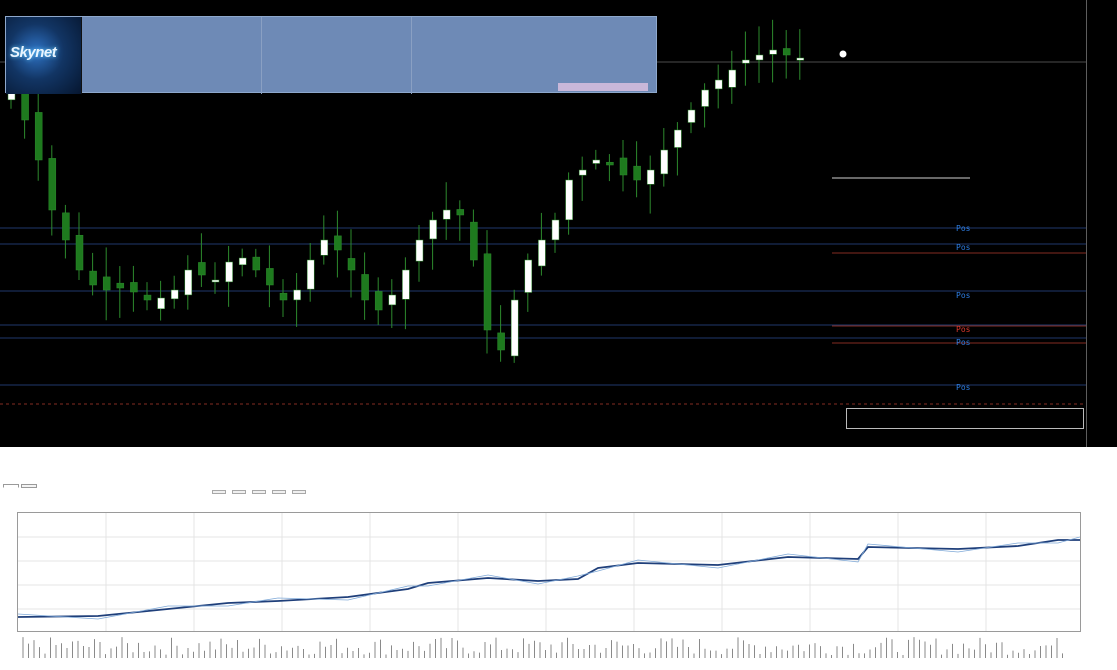  I want to click on report-tabs, so click(21, 486).